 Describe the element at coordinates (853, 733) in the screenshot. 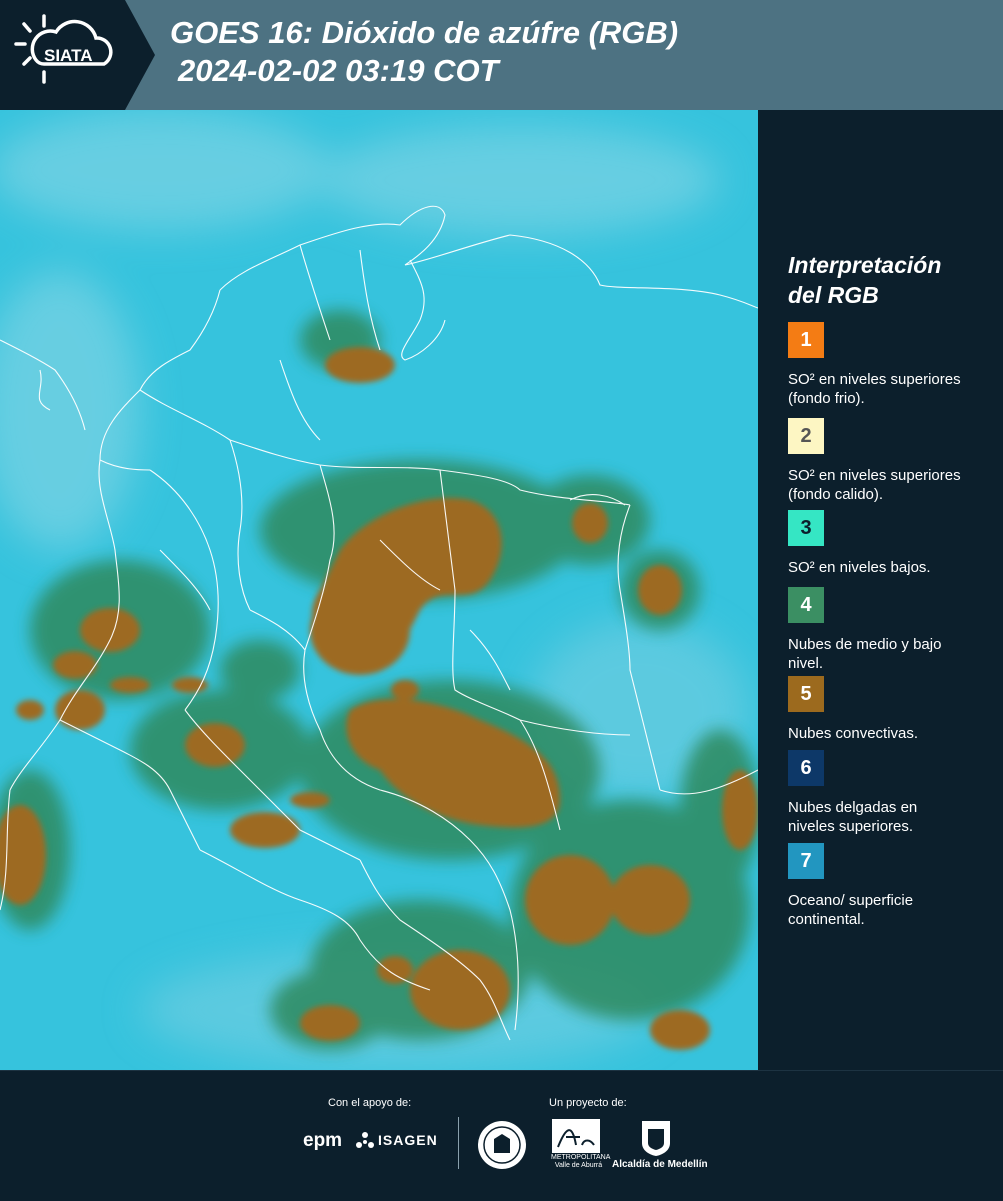

I see `legend-desc-5: Nubes convectivas.` at that location.